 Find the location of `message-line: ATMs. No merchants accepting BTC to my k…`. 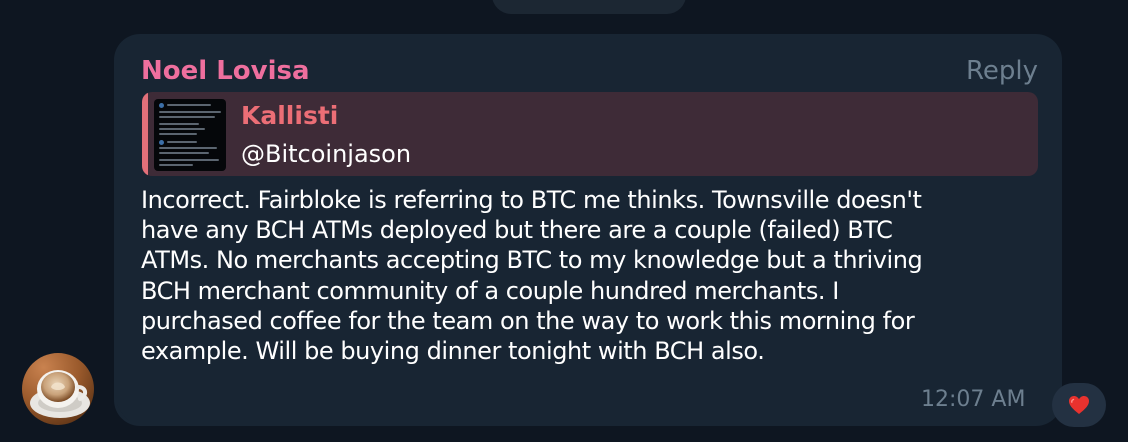

message-line: ATMs. No merchants accepting BTC to my k… is located at coordinates (532, 260).